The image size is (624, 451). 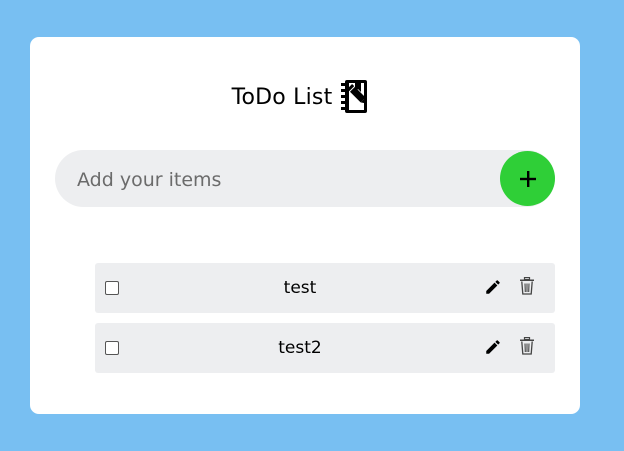 What do you see at coordinates (325, 348) in the screenshot?
I see `list-item: test2` at bounding box center [325, 348].